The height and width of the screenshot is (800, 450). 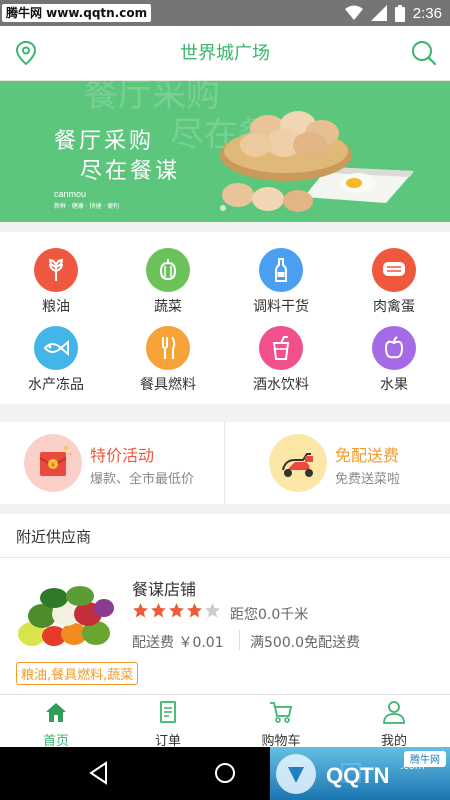 What do you see at coordinates (164, 589) in the screenshot?
I see `store-name: 餐谋店铺` at bounding box center [164, 589].